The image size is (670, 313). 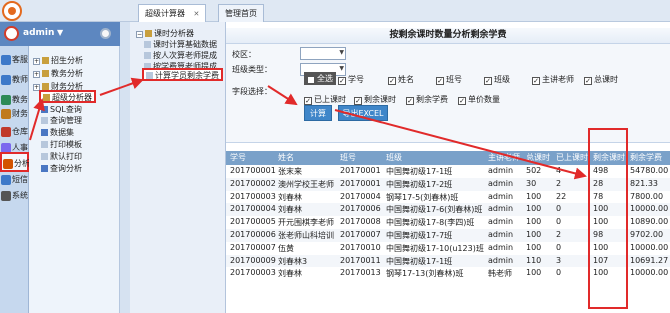 What do you see at coordinates (182, 74) in the screenshot?
I see `subtree-item-remaining-fee: 计算学员剩余学费` at bounding box center [182, 74].